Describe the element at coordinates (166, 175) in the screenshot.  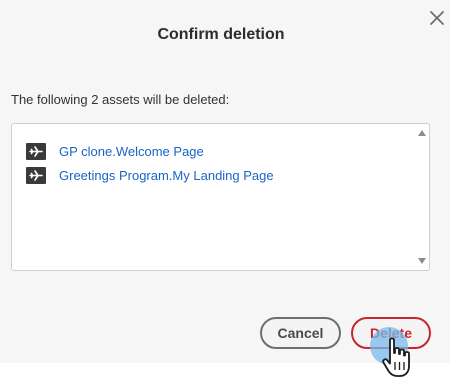
I see `asset-link: Greetings Program.My Landing Page` at that location.